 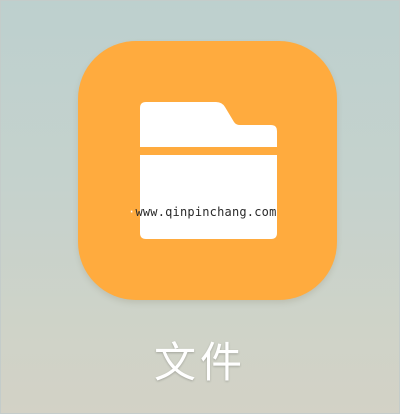 I want to click on app-label: 文件, so click(x=199, y=362).